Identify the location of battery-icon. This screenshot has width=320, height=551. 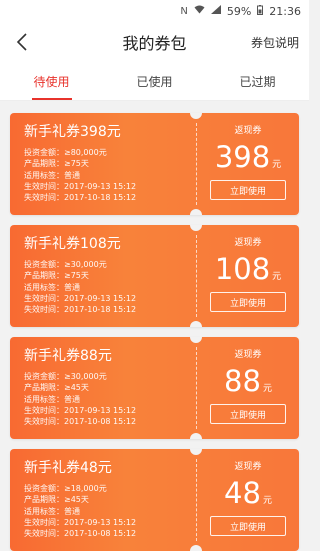
(260, 11).